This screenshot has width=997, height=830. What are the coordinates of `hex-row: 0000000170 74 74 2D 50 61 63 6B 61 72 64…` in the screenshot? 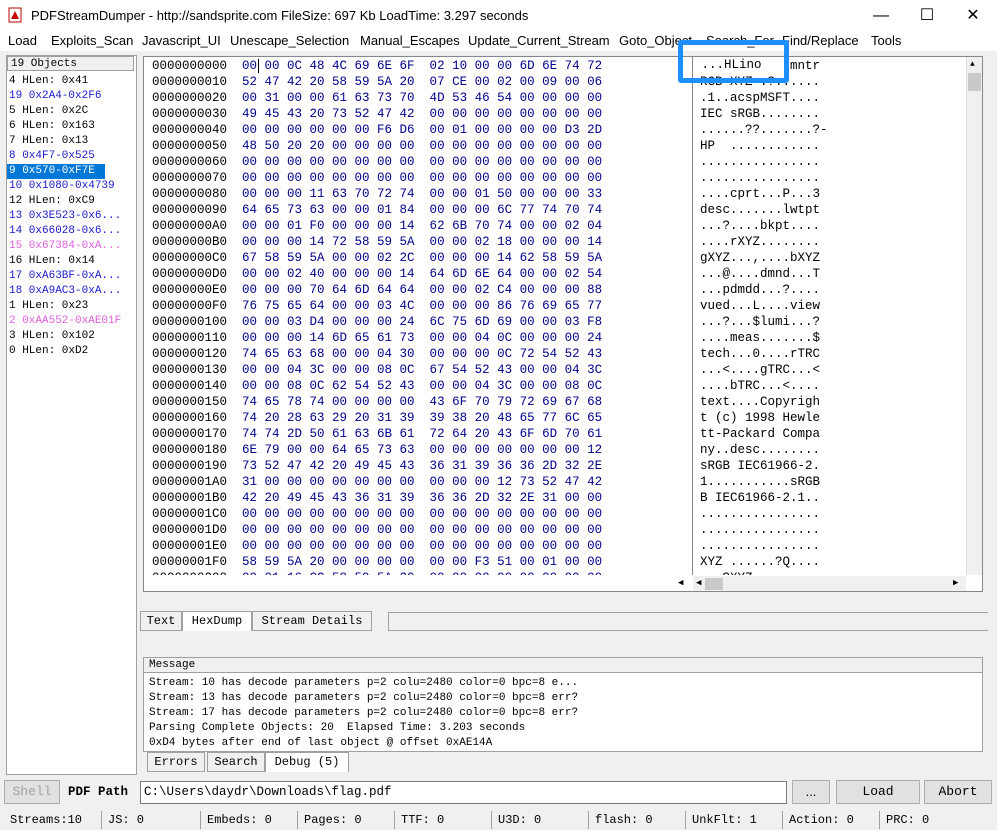 It's located at (377, 434).